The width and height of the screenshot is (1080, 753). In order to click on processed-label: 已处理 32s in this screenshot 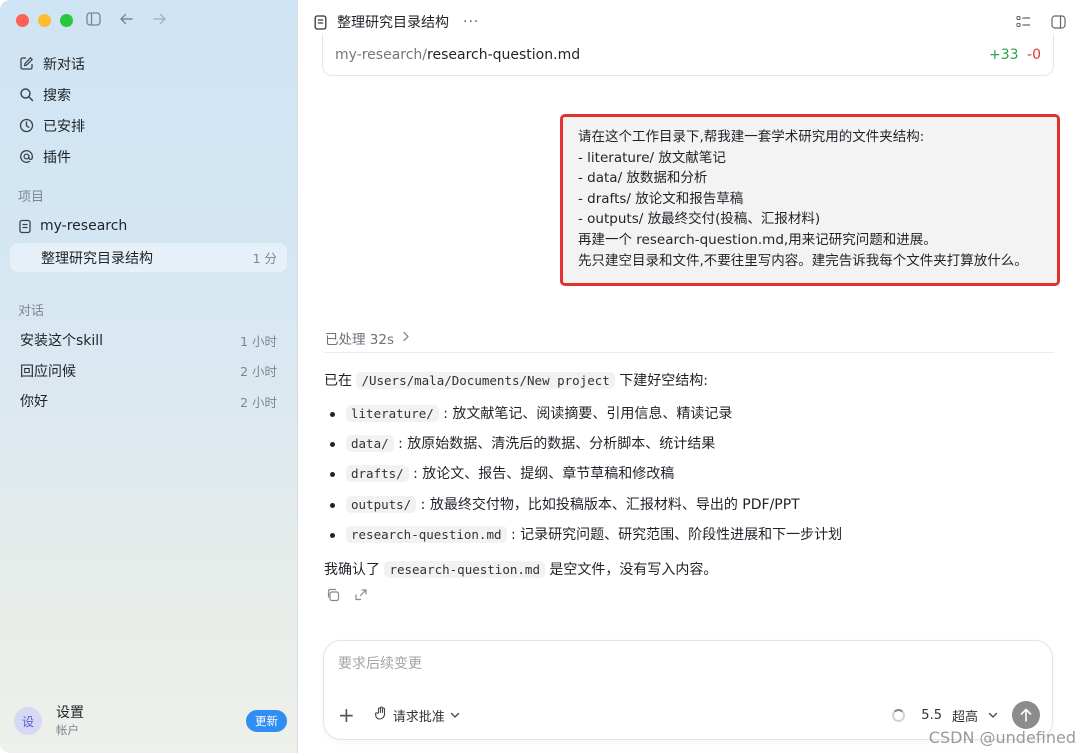, I will do `click(360, 340)`.